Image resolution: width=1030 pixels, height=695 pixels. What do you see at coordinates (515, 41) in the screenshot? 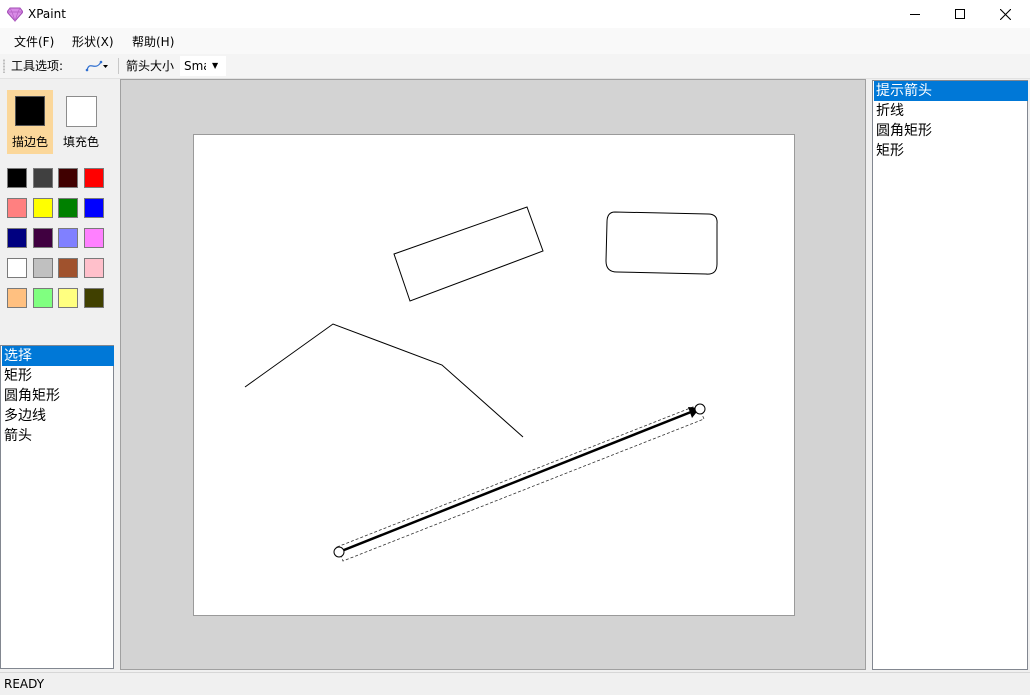
I see `menu-bar: 文件(F) 形状(X) 帮助(H)` at bounding box center [515, 41].